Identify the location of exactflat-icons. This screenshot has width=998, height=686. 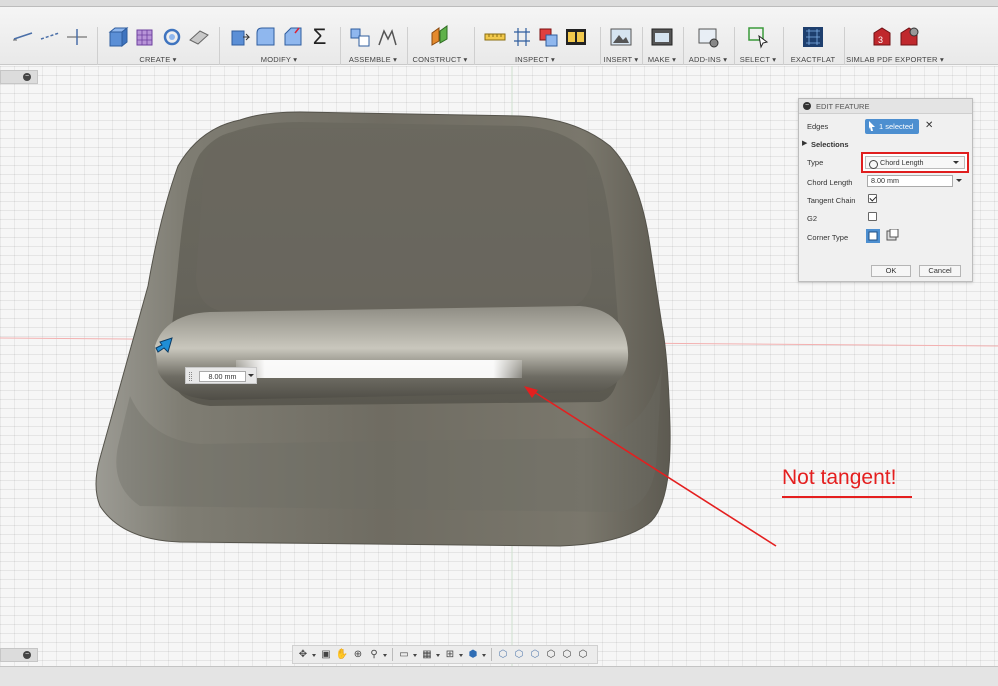
(813, 39).